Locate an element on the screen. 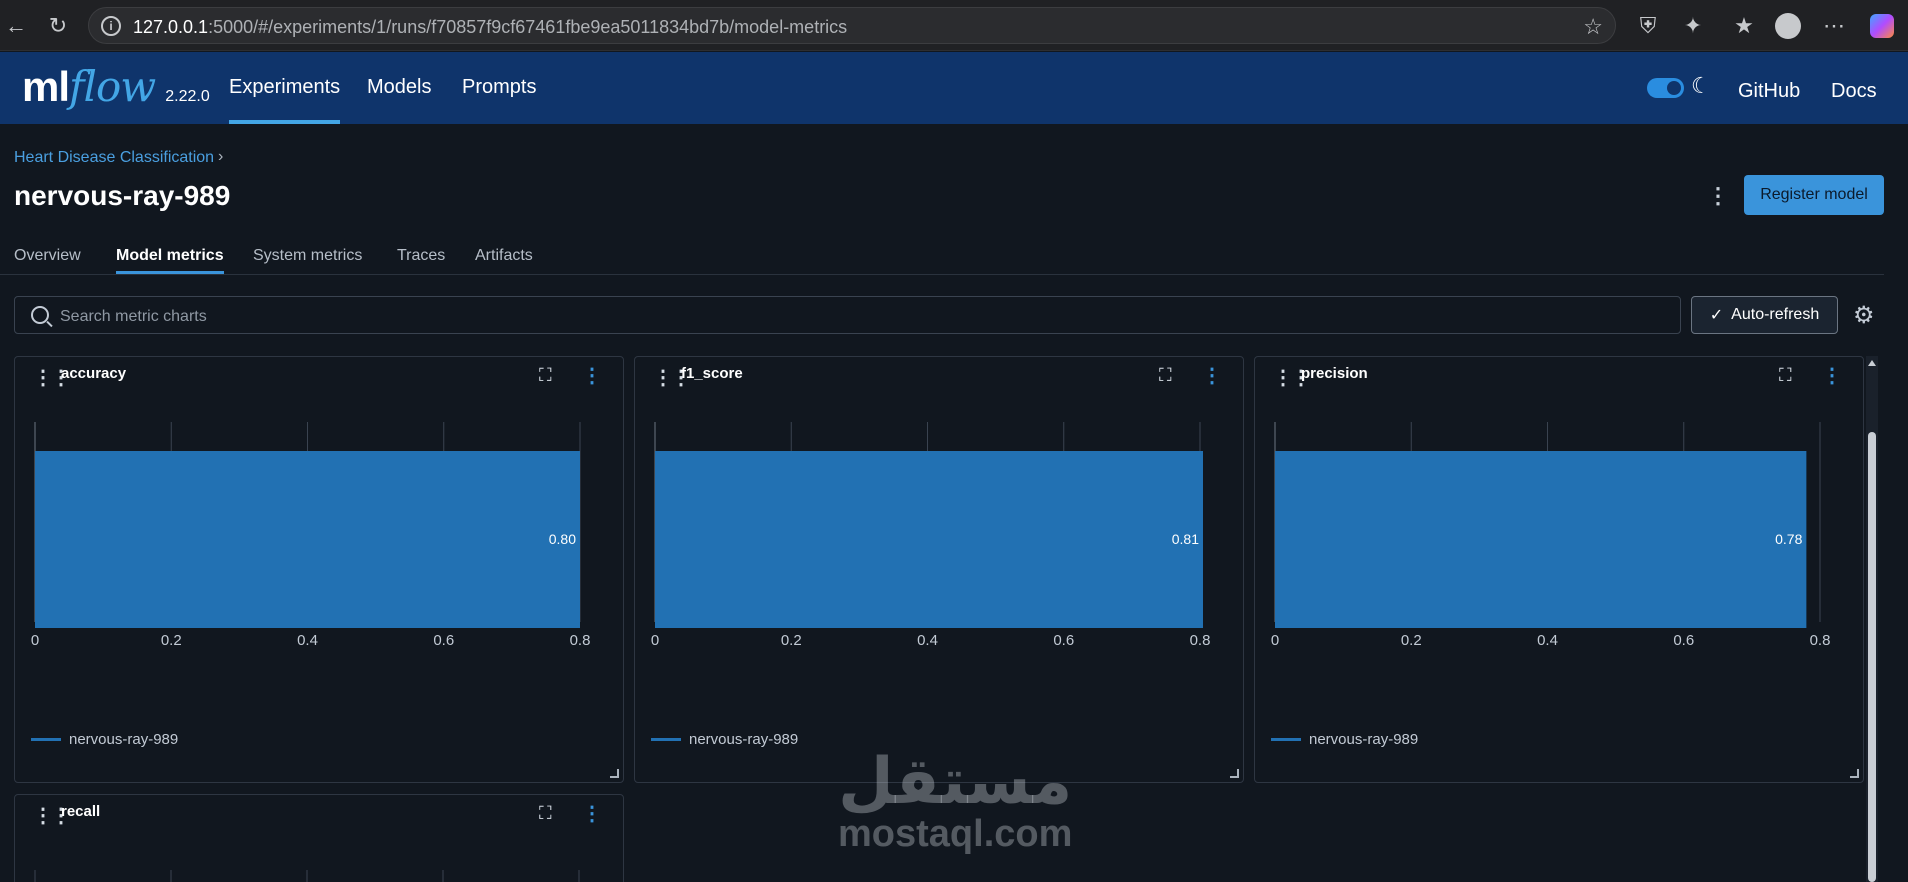 Image resolution: width=1908 pixels, height=882 pixels. logo-ml-text: ml is located at coordinates (46, 86).